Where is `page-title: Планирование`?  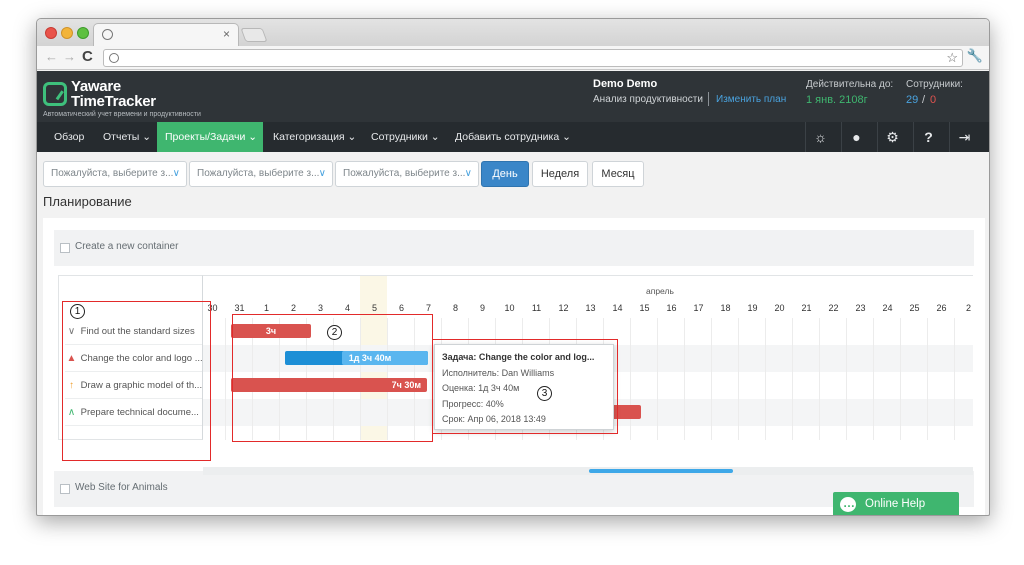 page-title: Планирование is located at coordinates (87, 201).